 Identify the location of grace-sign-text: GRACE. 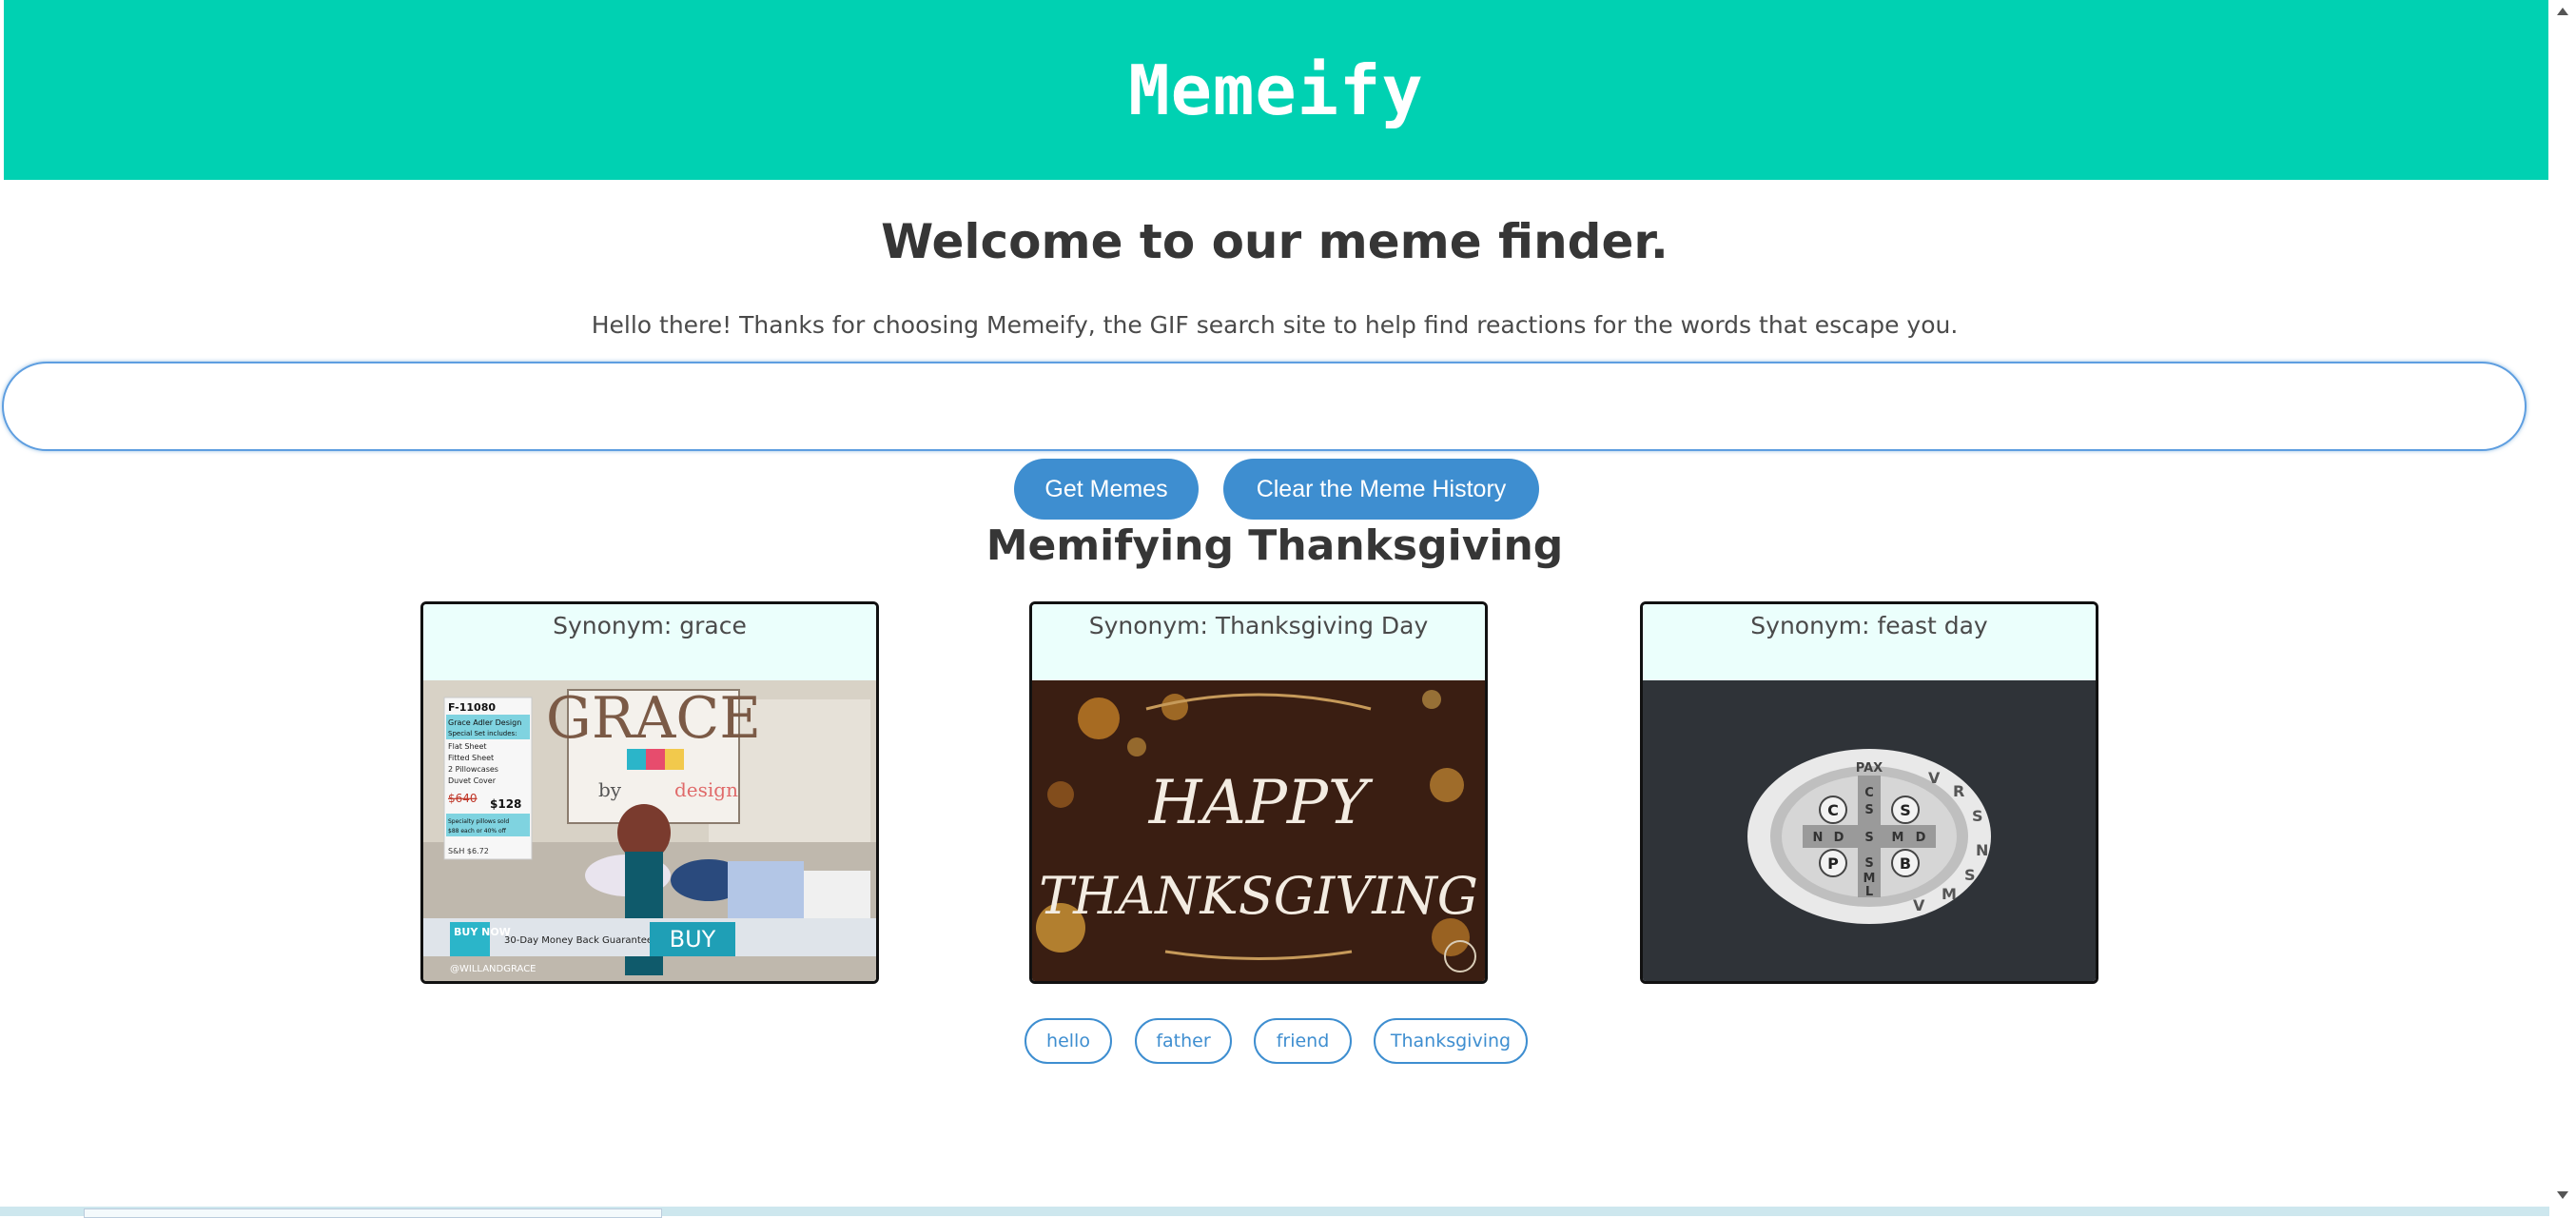
(654, 718).